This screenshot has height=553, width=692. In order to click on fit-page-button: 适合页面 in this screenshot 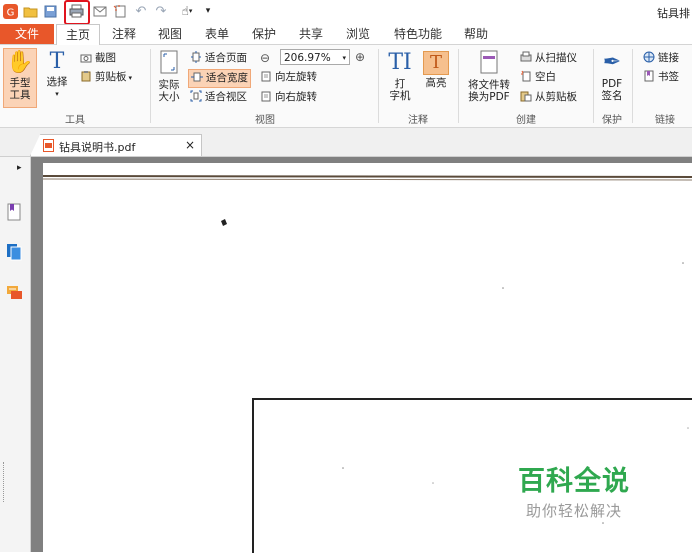, I will do `click(218, 58)`.